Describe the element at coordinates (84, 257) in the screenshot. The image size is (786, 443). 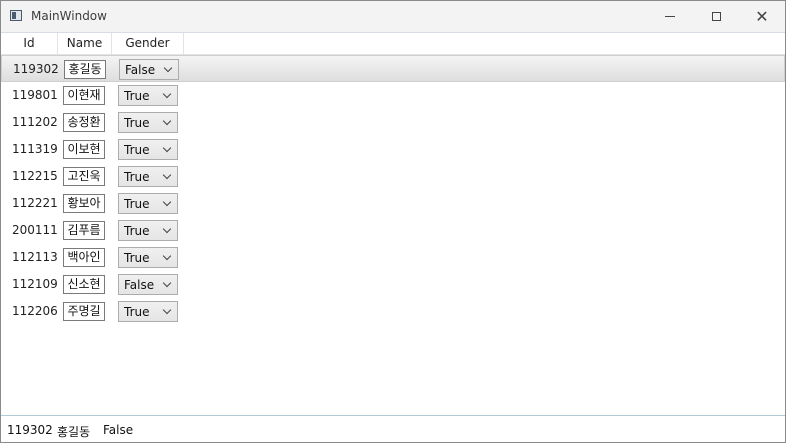
I see `name-field: 백아인` at that location.